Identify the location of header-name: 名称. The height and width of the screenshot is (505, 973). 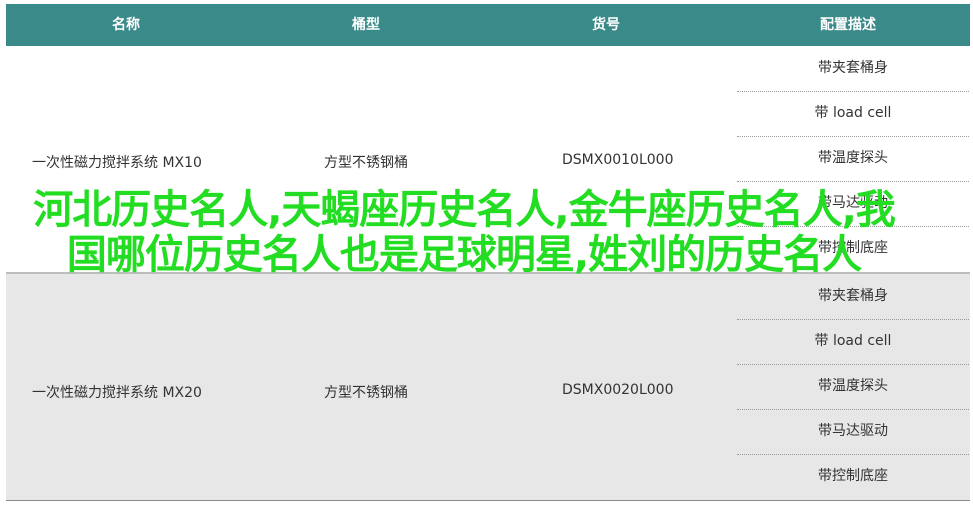
(126, 25).